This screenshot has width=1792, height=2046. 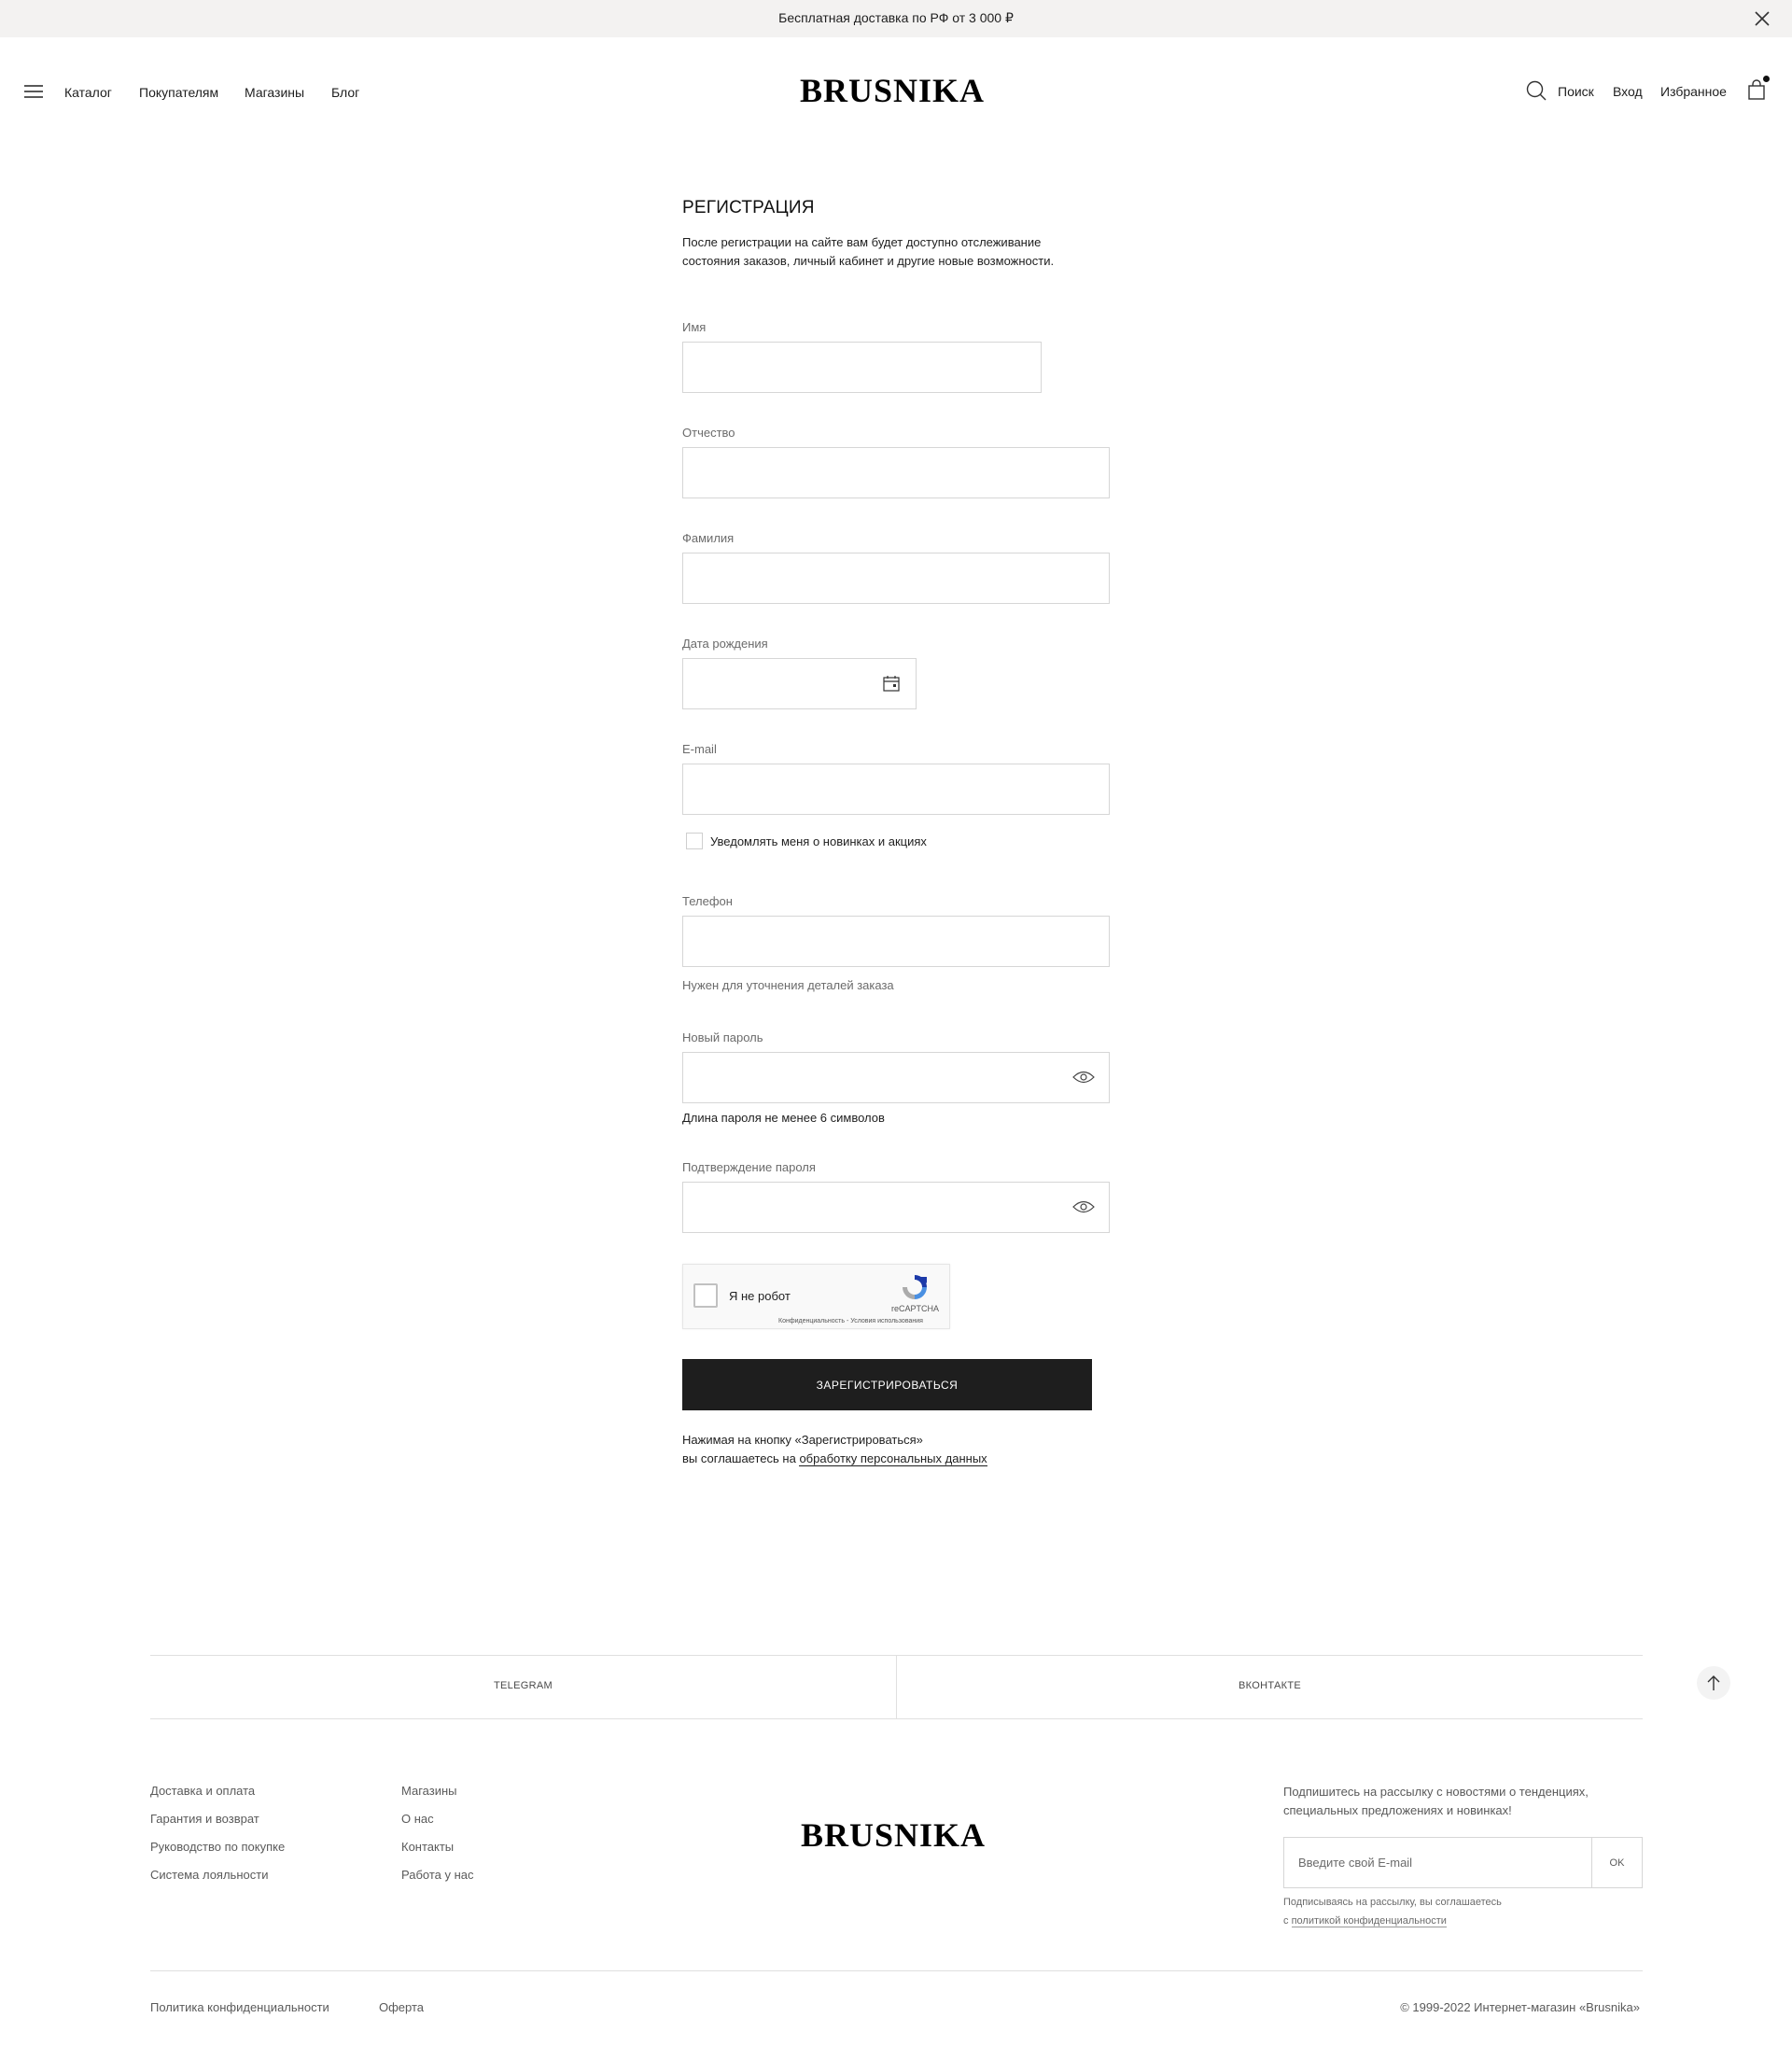 I want to click on cart-indicator-dot, so click(x=1766, y=79).